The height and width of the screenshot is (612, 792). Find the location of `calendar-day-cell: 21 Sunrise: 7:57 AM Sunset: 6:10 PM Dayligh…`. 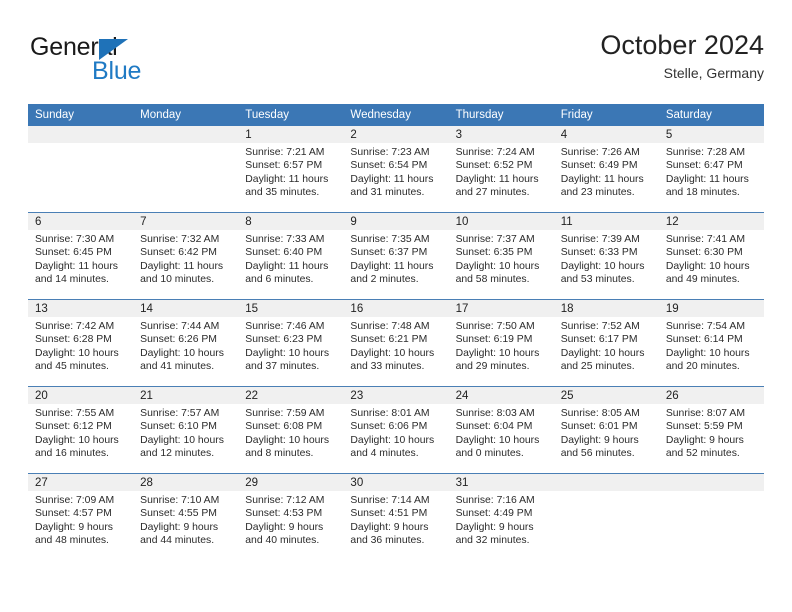

calendar-day-cell: 21 Sunrise: 7:57 AM Sunset: 6:10 PM Dayligh… is located at coordinates (186, 430).